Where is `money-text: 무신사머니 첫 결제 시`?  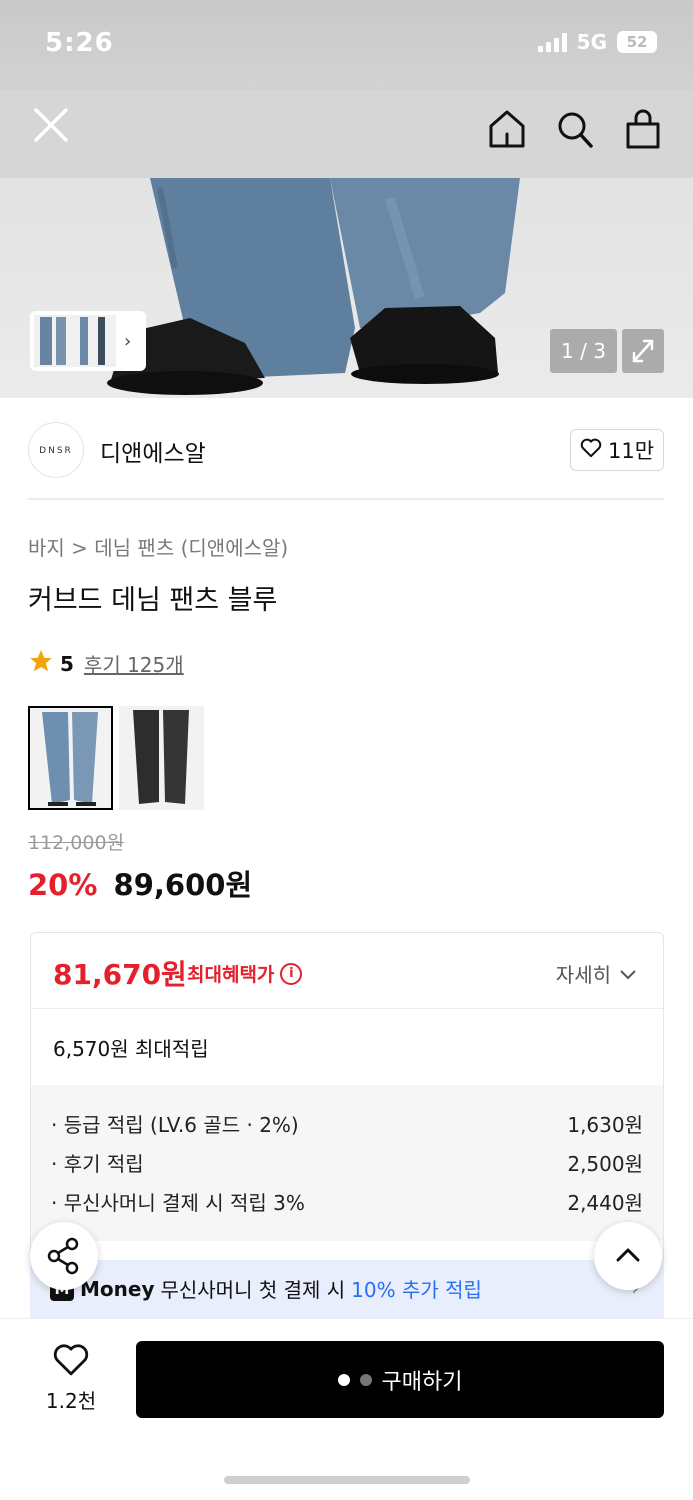 money-text: 무신사머니 첫 결제 시 is located at coordinates (253, 1290).